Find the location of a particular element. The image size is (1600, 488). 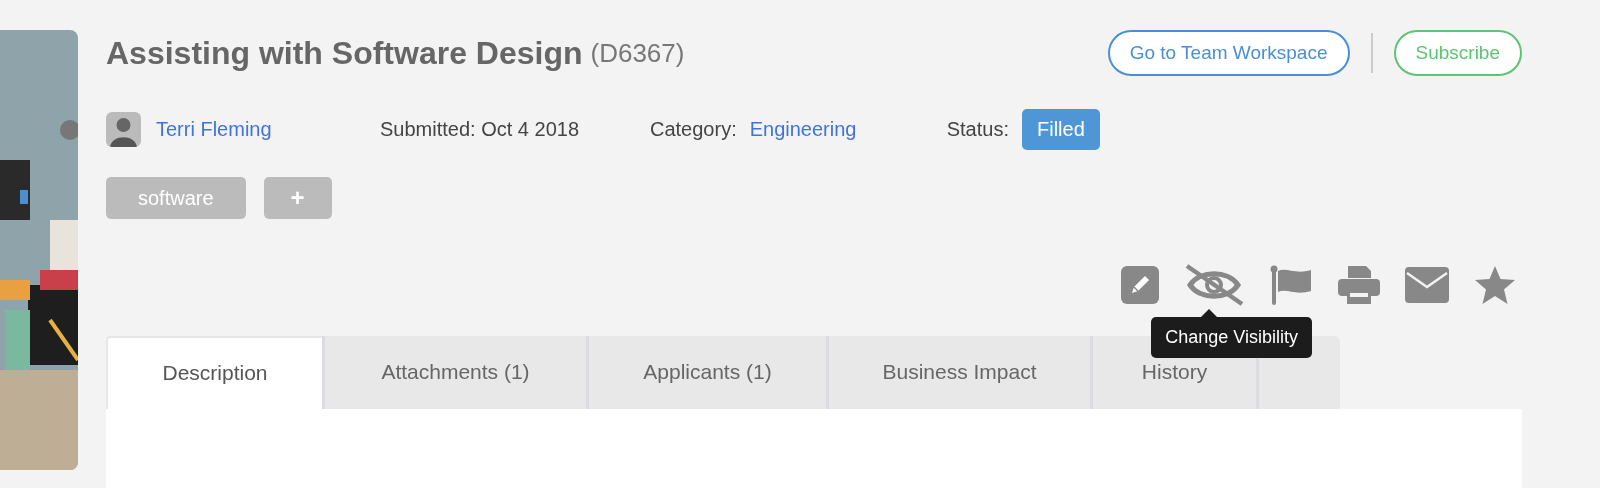

tooltip: Change Visibility is located at coordinates (1231, 338).